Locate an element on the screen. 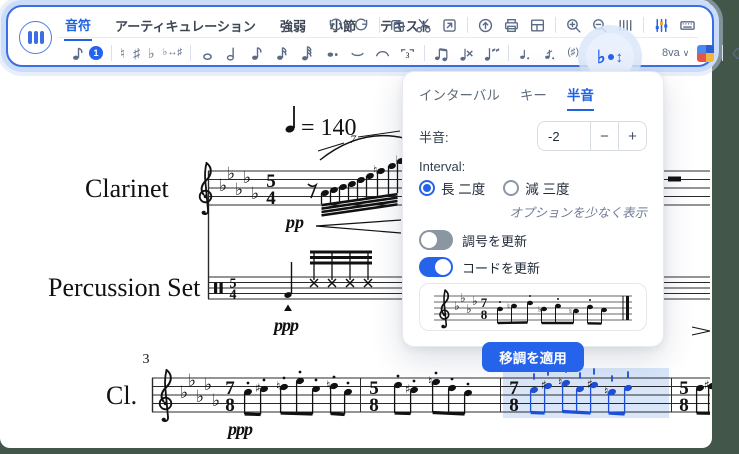 This screenshot has width=739, height=454. update-key-signature-toggle is located at coordinates (436, 240).